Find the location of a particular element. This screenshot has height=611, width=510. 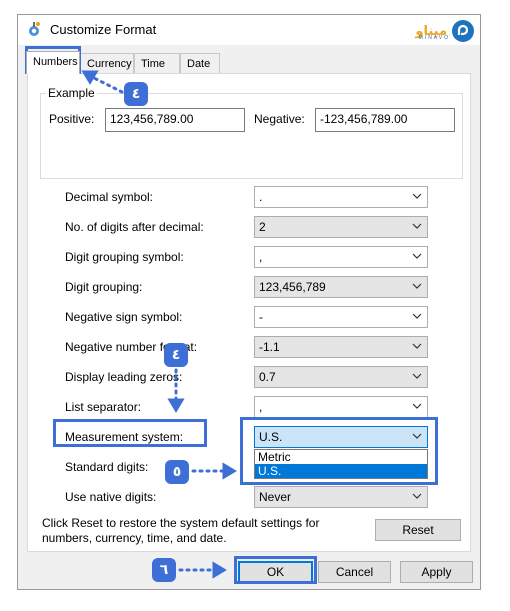

measurement-system-dropdown: Metric U.S. is located at coordinates (341, 464).